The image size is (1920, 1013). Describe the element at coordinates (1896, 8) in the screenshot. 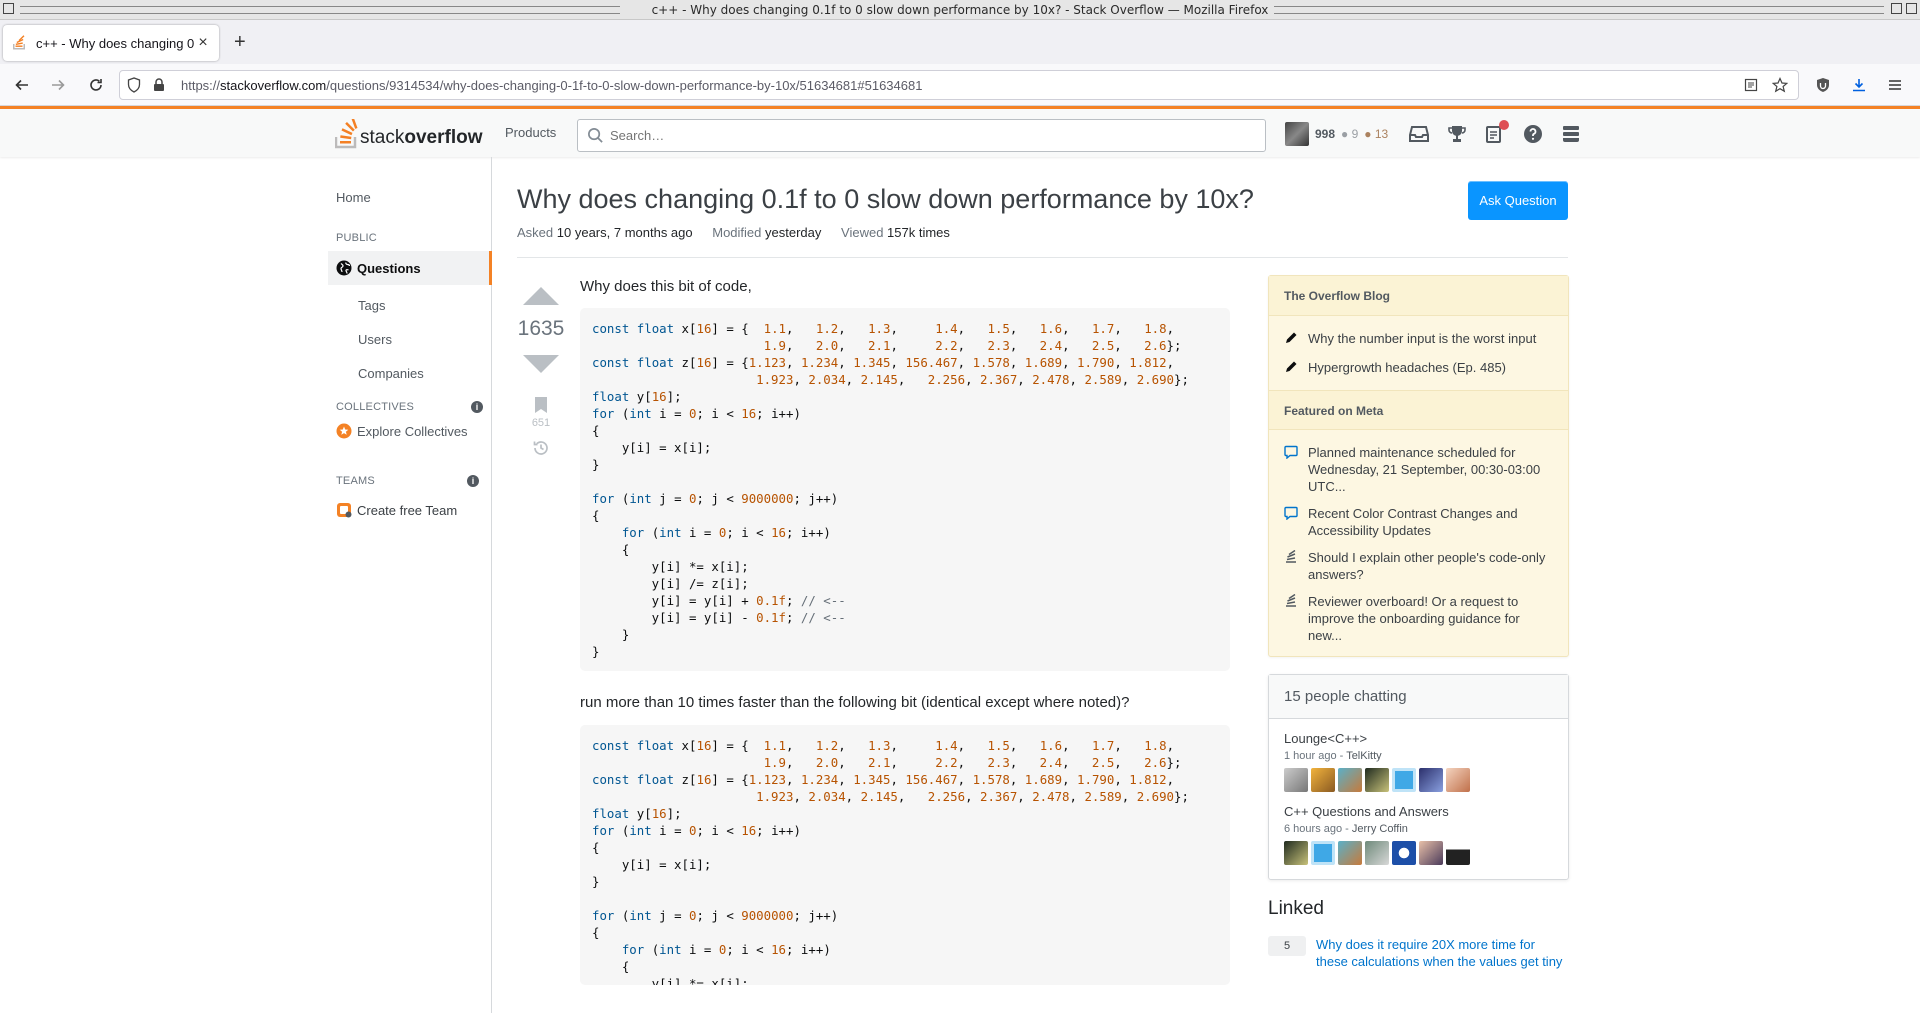

I see `maximize-icon` at that location.